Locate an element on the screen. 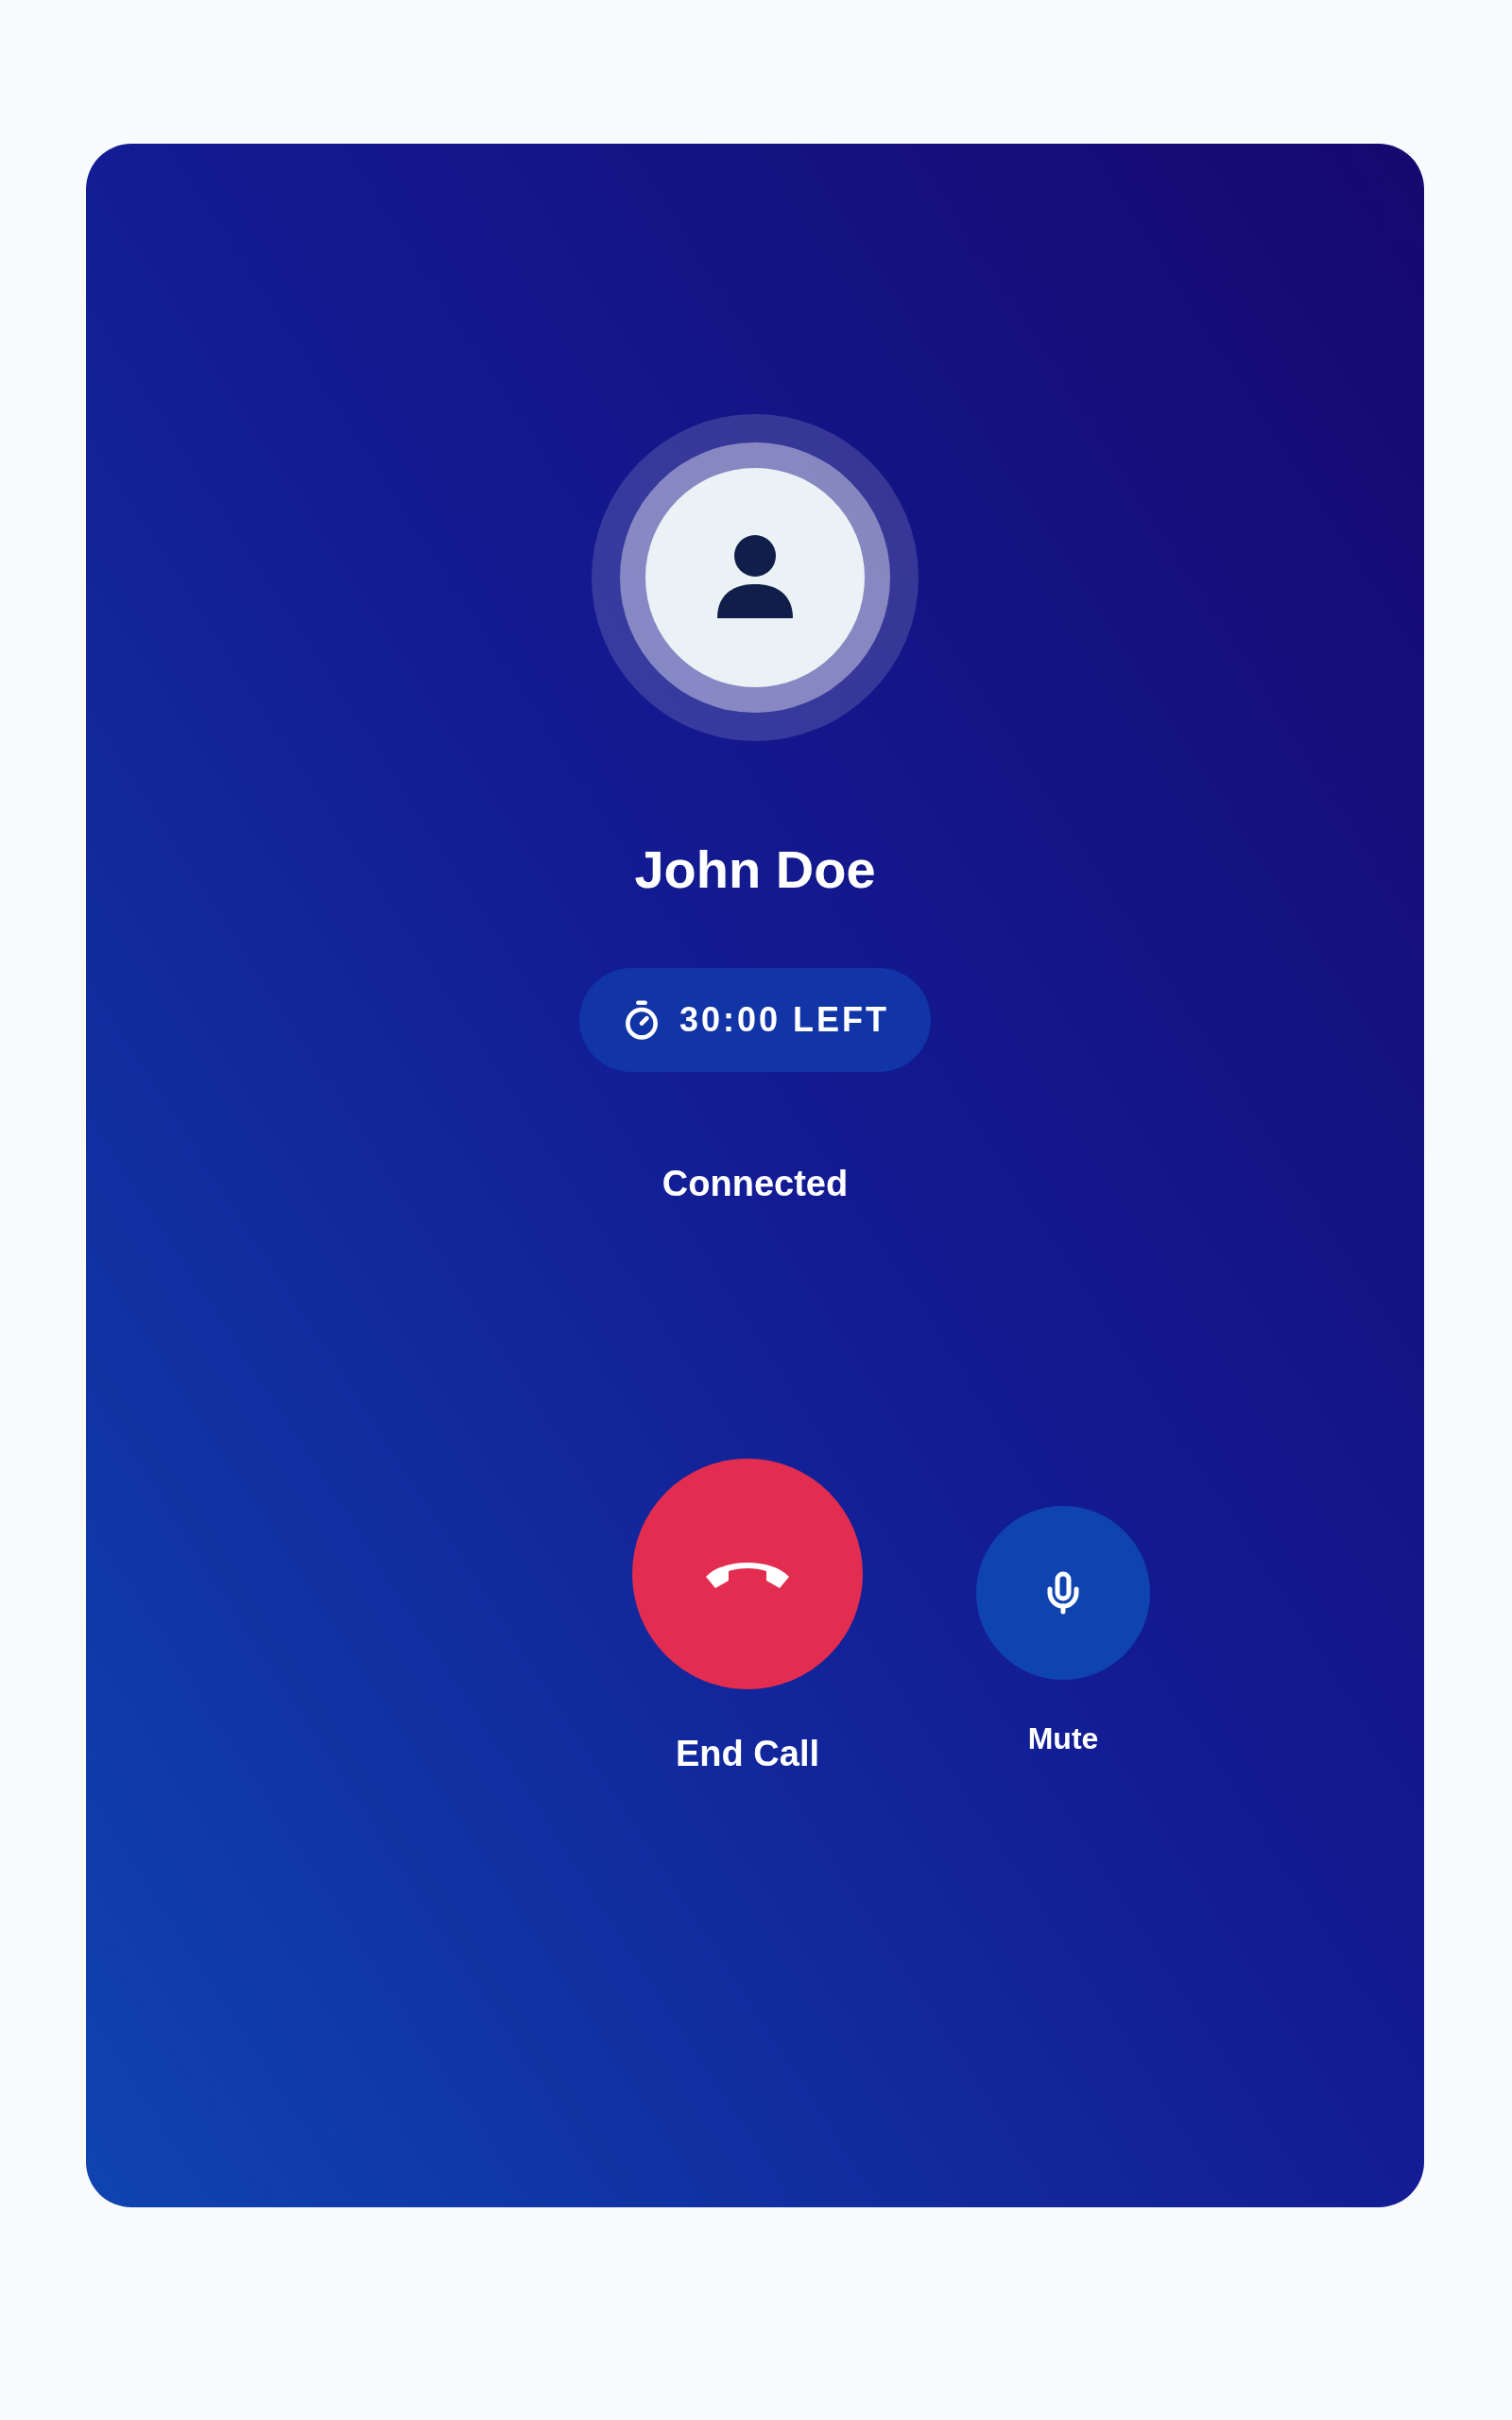 The width and height of the screenshot is (1512, 2420). call-status: Connected is located at coordinates (755, 1184).